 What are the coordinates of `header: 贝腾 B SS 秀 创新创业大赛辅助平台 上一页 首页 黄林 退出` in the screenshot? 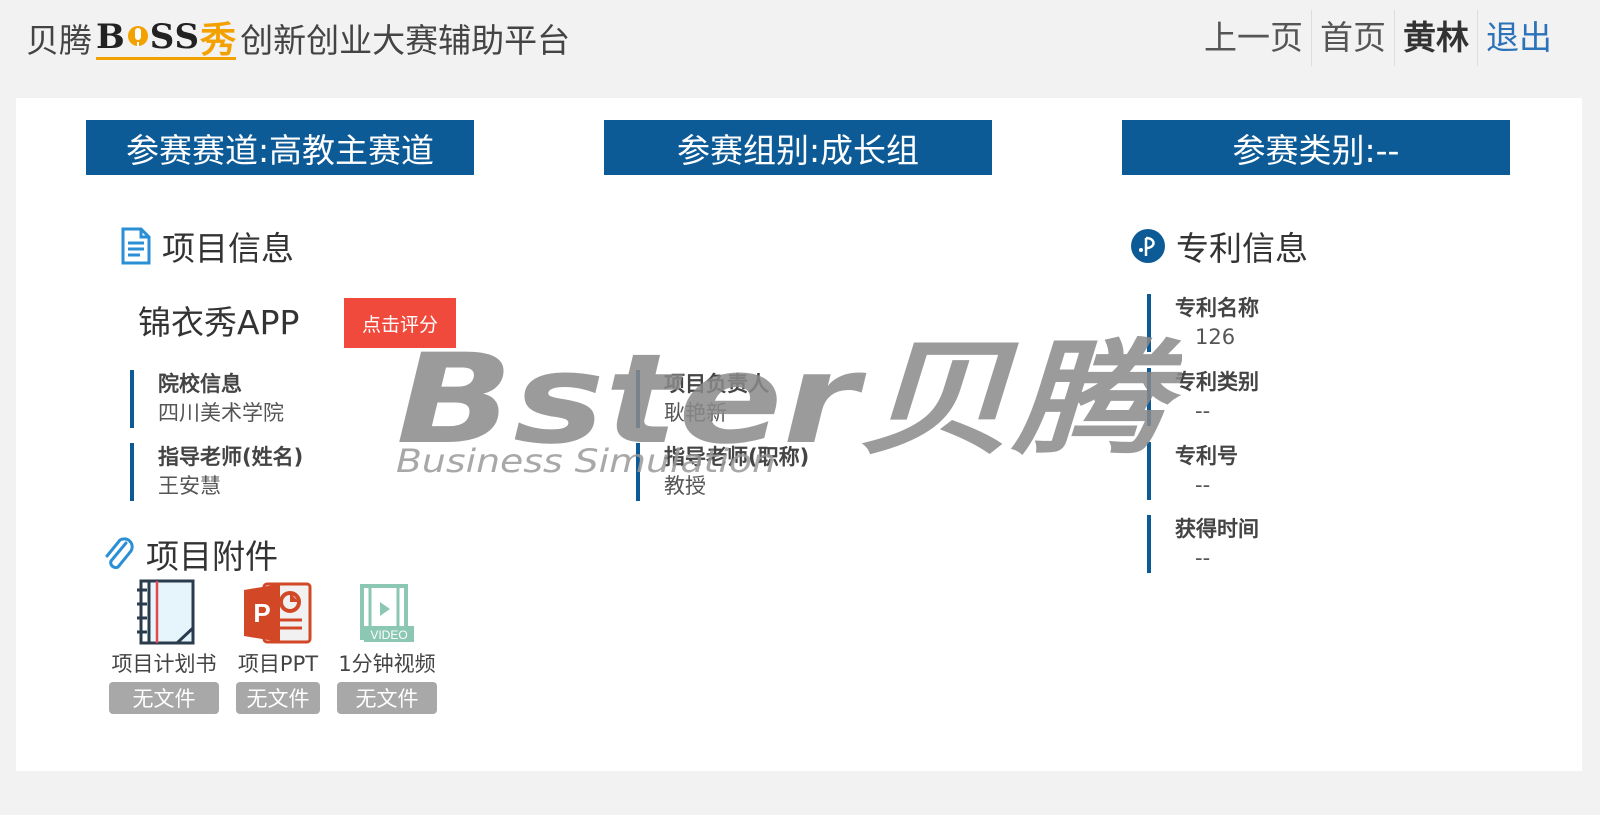 It's located at (800, 40).